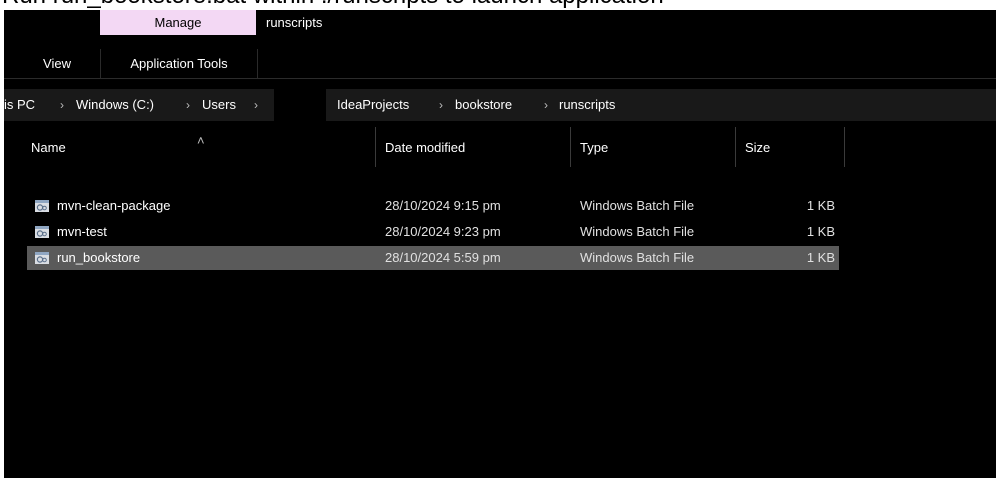  What do you see at coordinates (300, 105) in the screenshot?
I see `redacted-username` at bounding box center [300, 105].